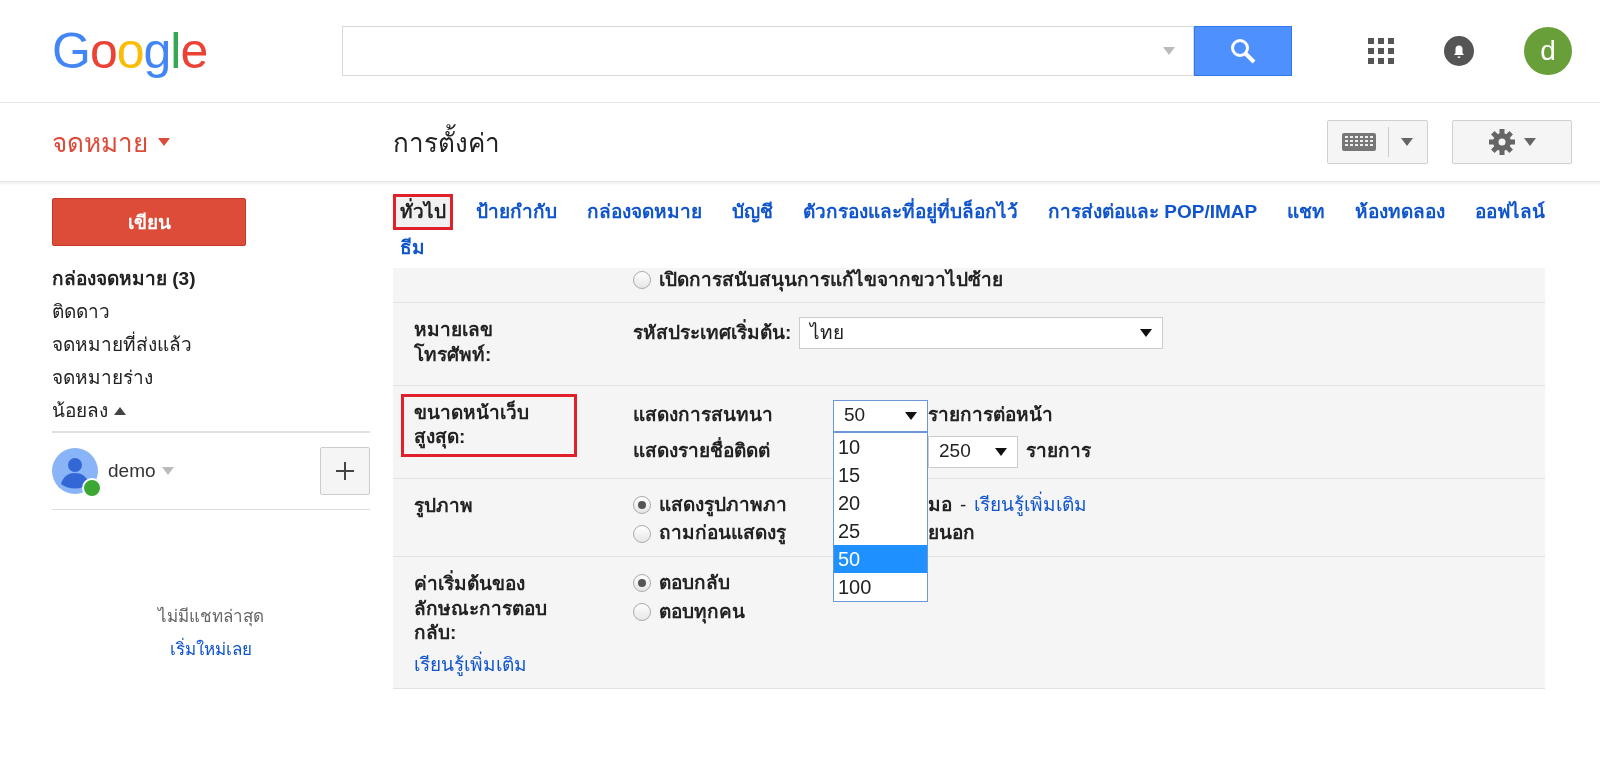  I want to click on apps-grid-icon, so click(1381, 51).